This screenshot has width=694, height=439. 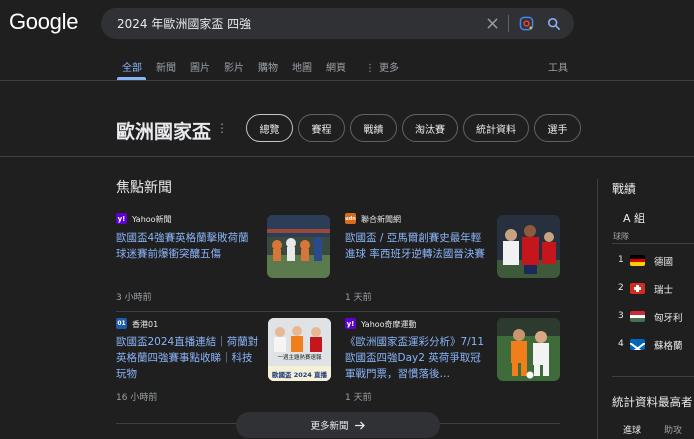 What do you see at coordinates (557, 128) in the screenshot?
I see `chip-players: 選手` at bounding box center [557, 128].